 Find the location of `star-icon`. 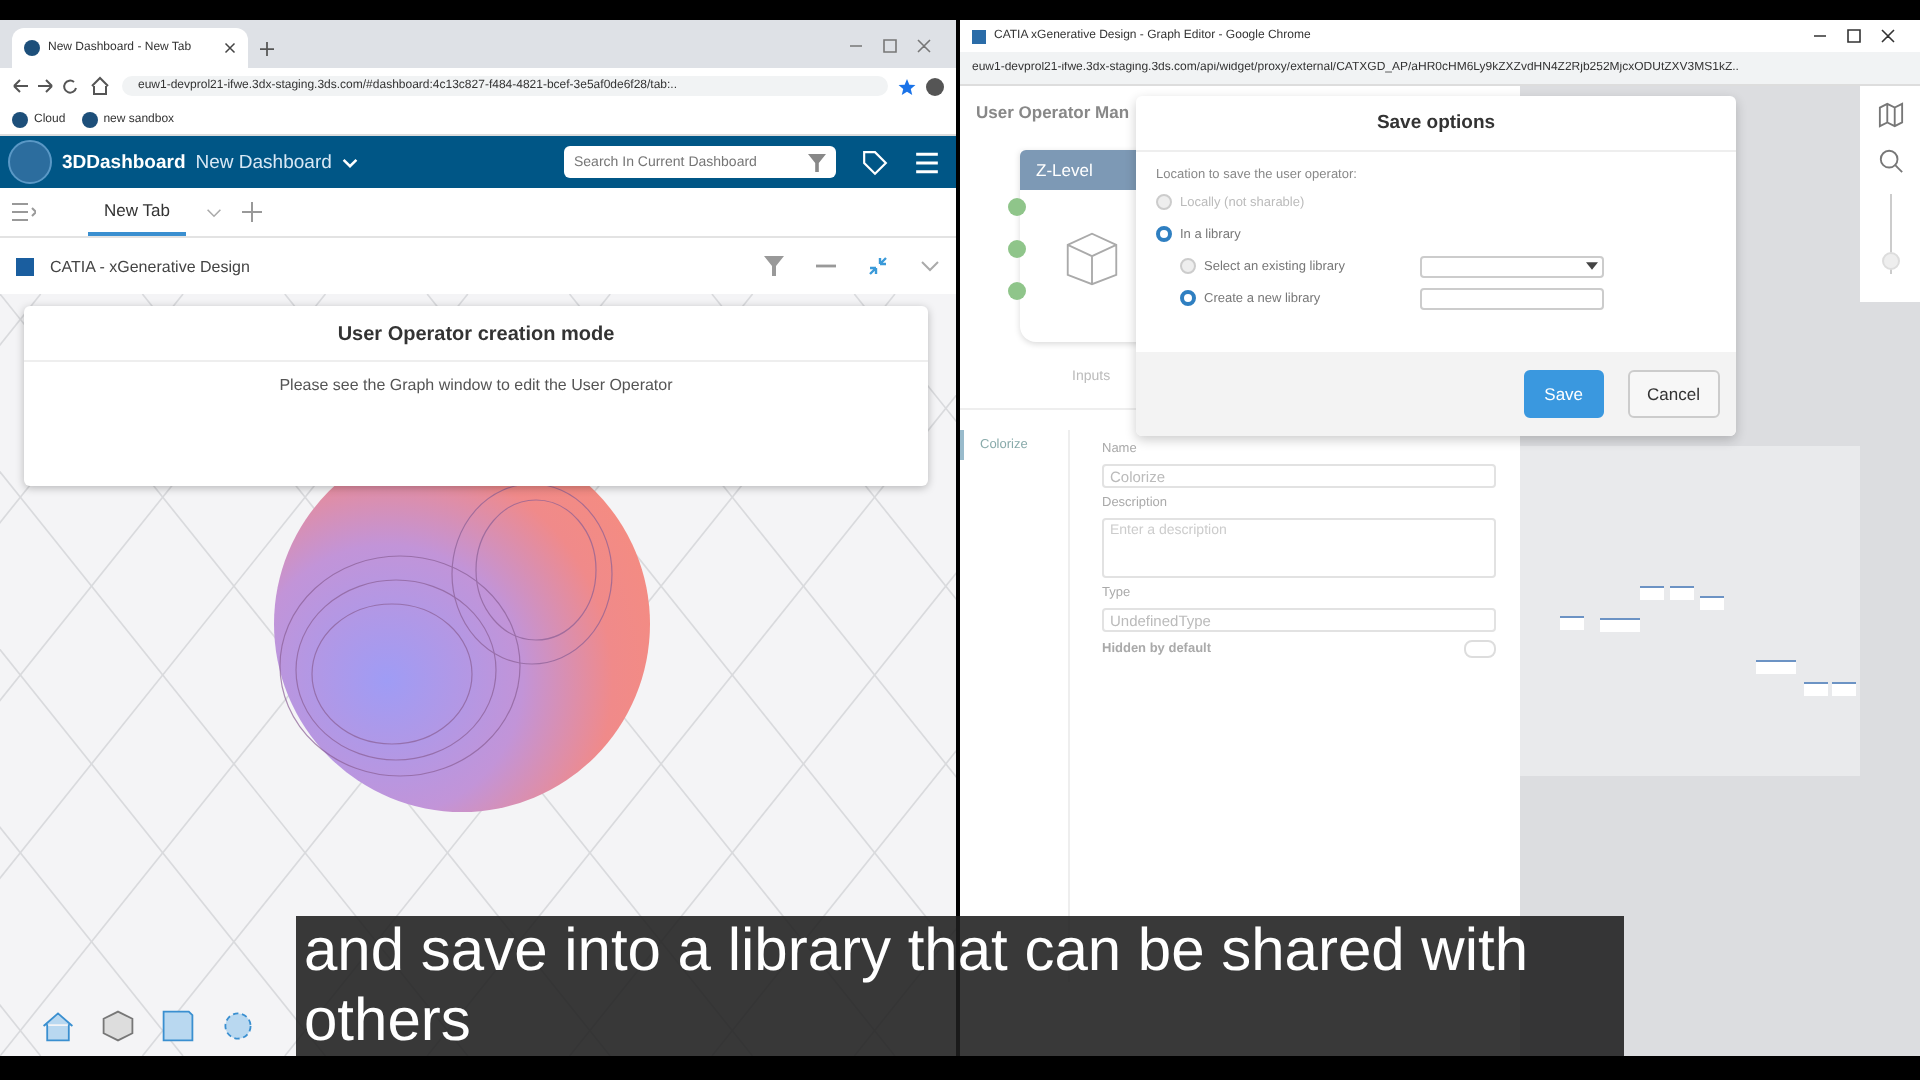

star-icon is located at coordinates (907, 86).